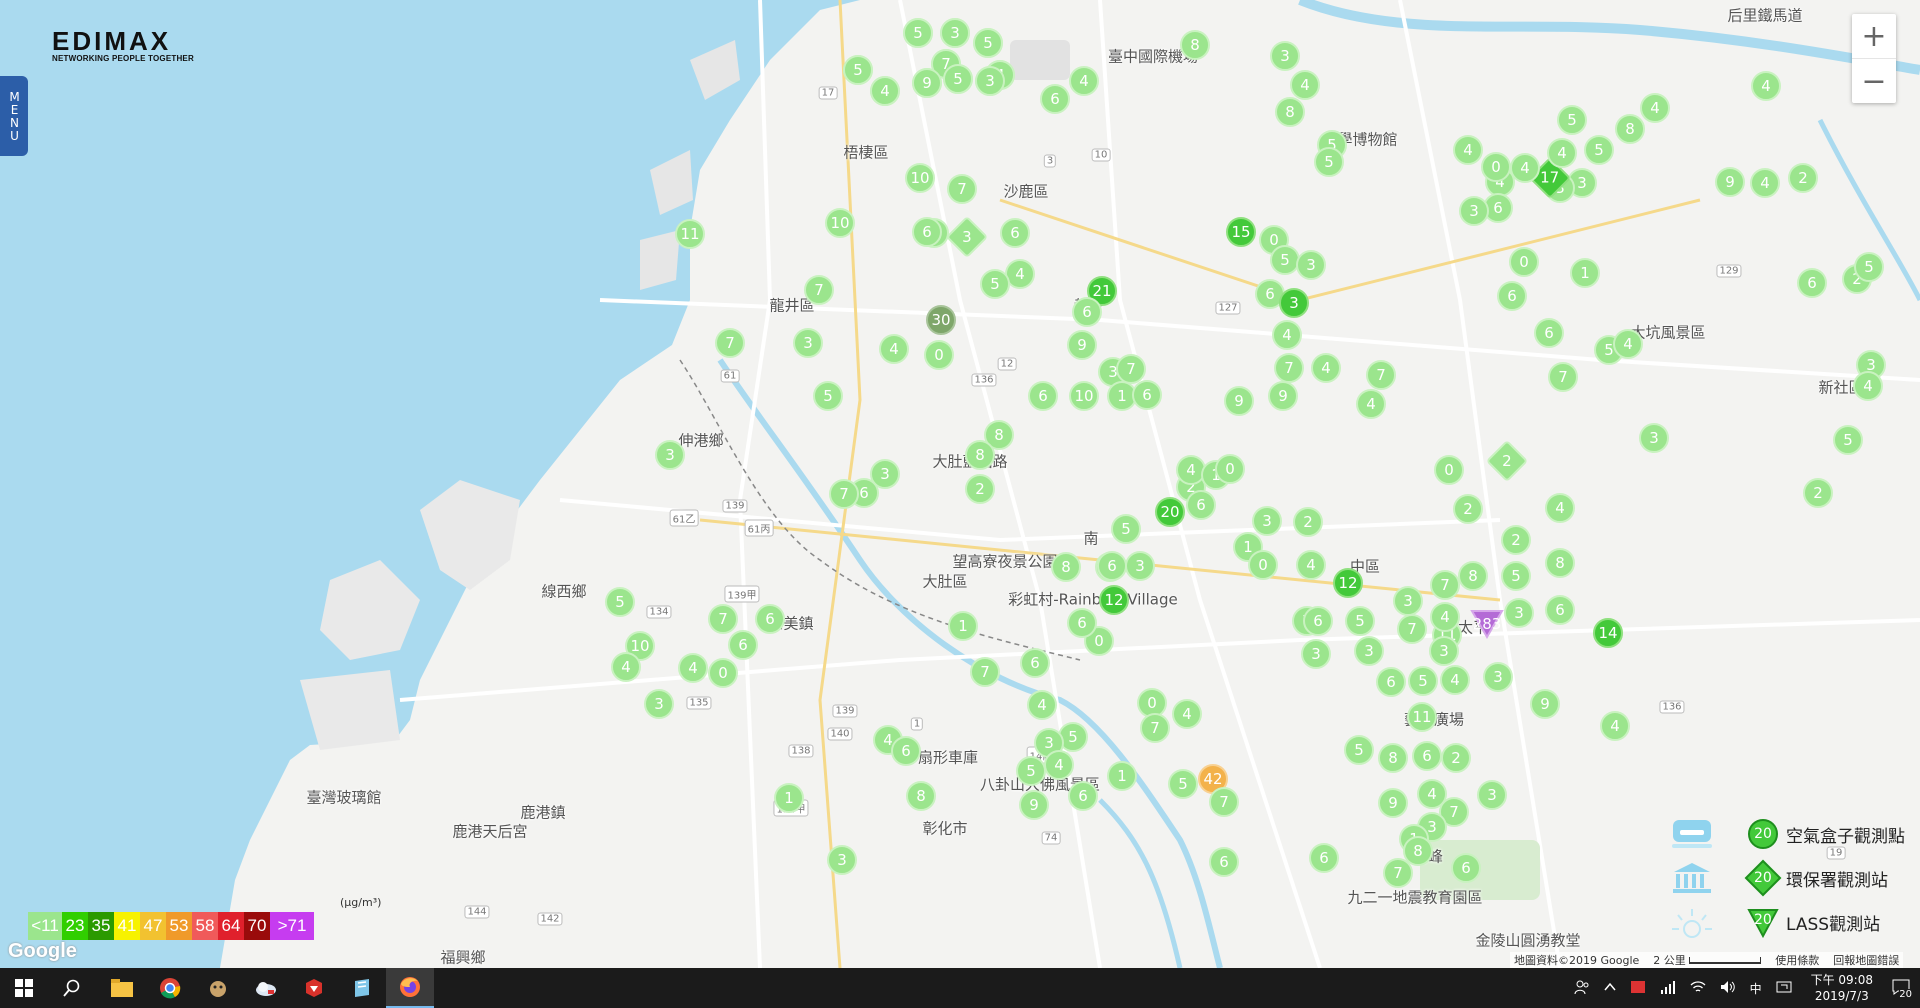 This screenshot has height=1008, width=1920. I want to click on people-icon, so click(1582, 988).